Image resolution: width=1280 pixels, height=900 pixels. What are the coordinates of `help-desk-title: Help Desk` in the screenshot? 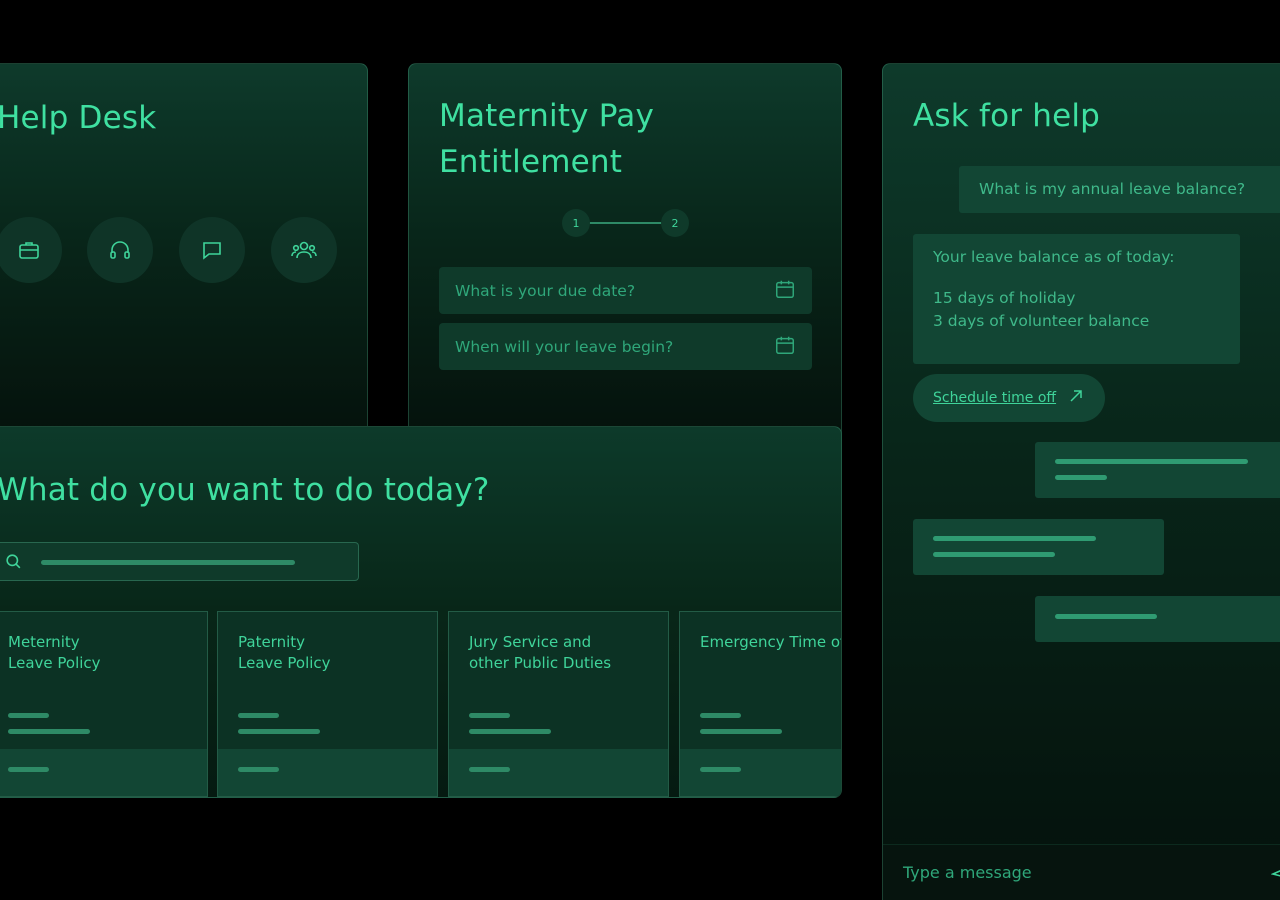 It's located at (78, 118).